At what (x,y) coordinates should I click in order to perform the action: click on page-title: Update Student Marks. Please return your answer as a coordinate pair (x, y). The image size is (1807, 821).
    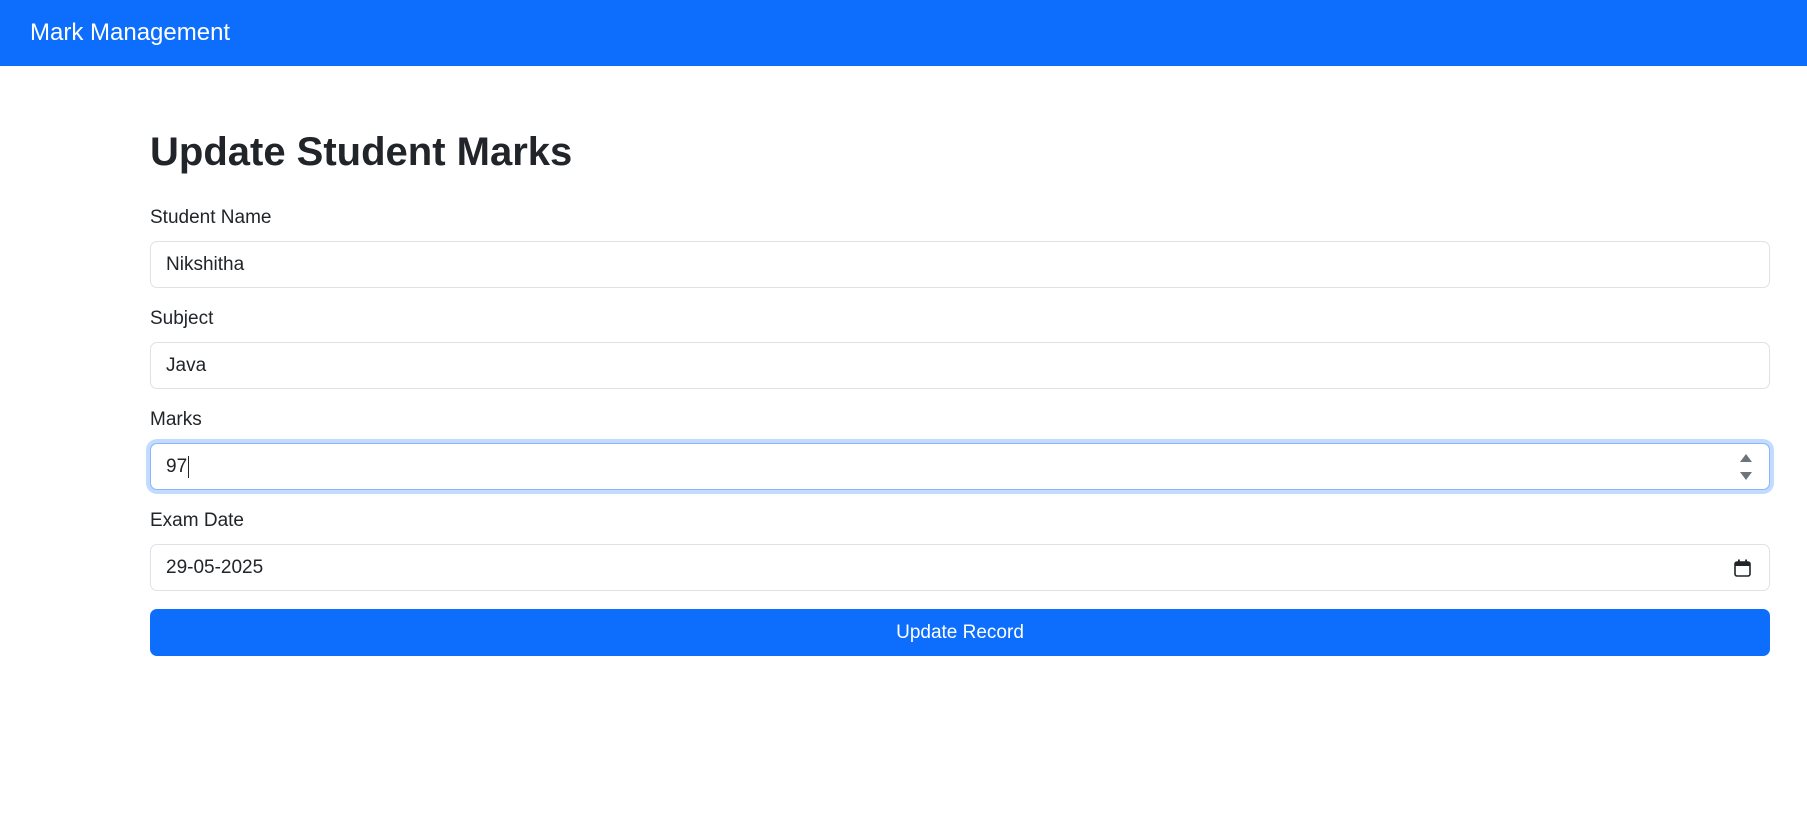
    Looking at the image, I should click on (361, 152).